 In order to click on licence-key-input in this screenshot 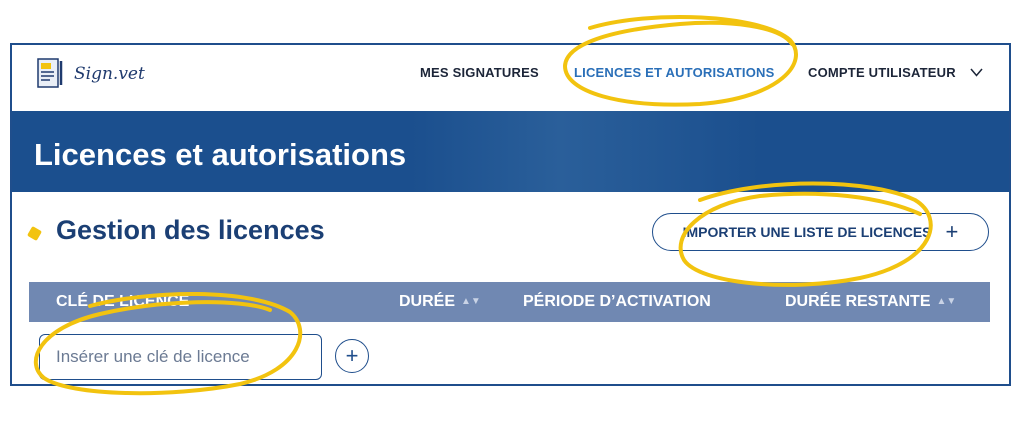, I will do `click(180, 357)`.